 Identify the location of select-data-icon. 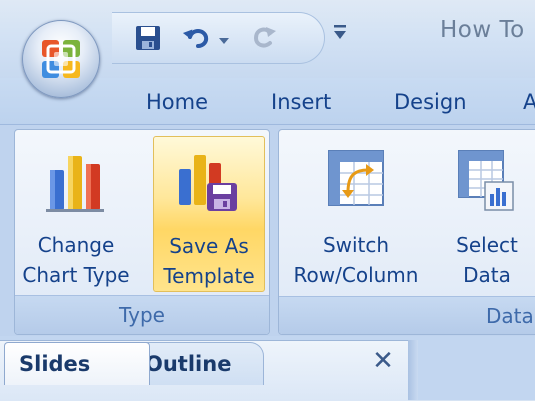
(487, 183).